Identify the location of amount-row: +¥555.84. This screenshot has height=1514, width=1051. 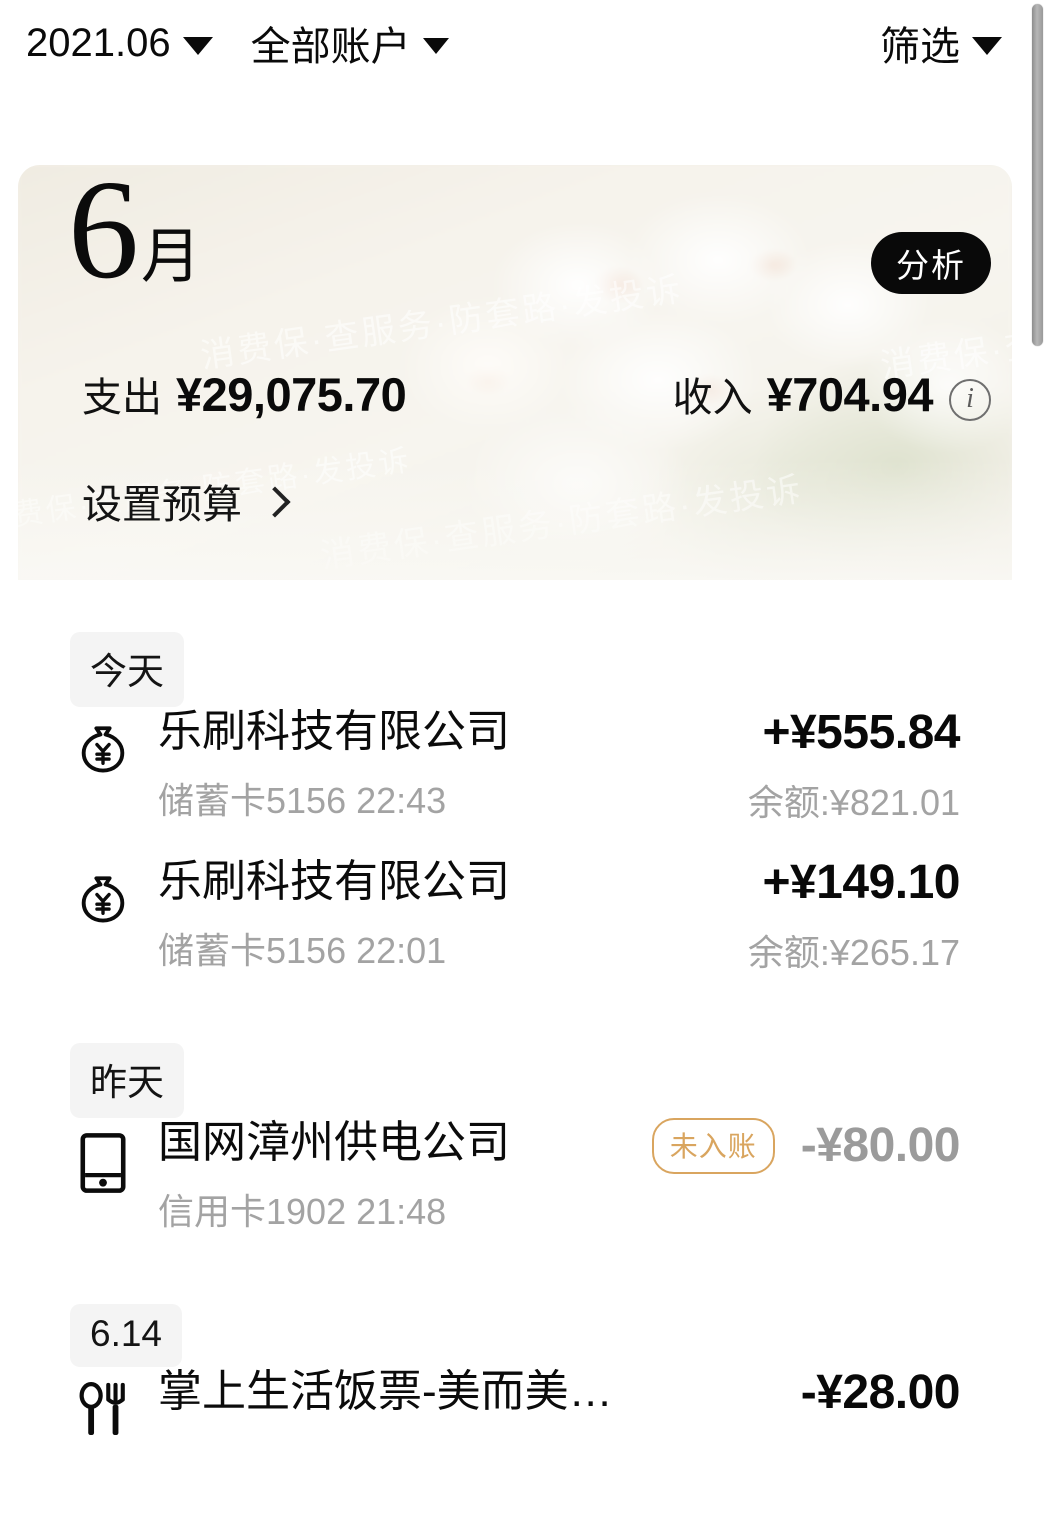
(861, 733).